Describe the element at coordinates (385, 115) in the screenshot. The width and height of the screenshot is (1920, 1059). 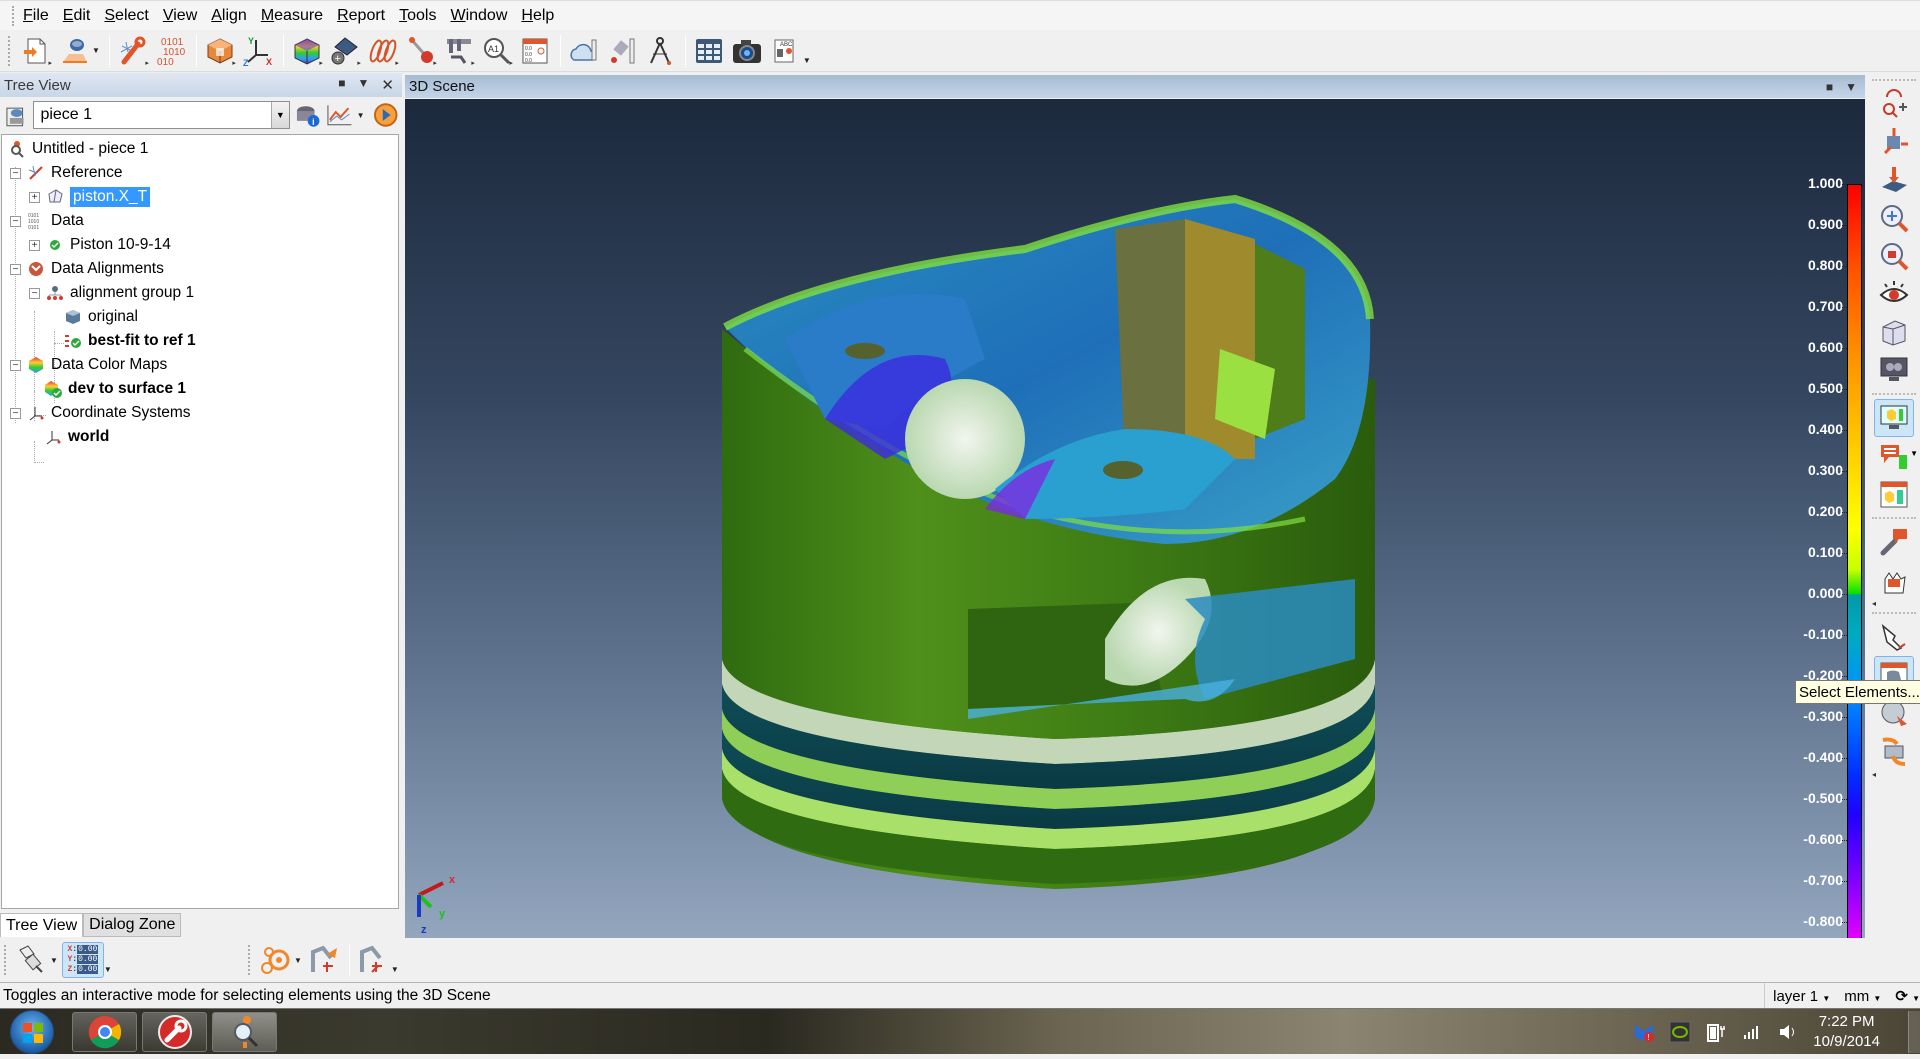
I see `play-icon` at that location.